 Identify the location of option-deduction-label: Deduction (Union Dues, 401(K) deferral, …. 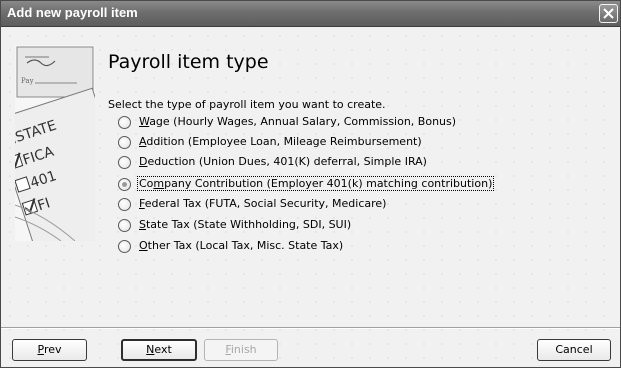
(283, 161).